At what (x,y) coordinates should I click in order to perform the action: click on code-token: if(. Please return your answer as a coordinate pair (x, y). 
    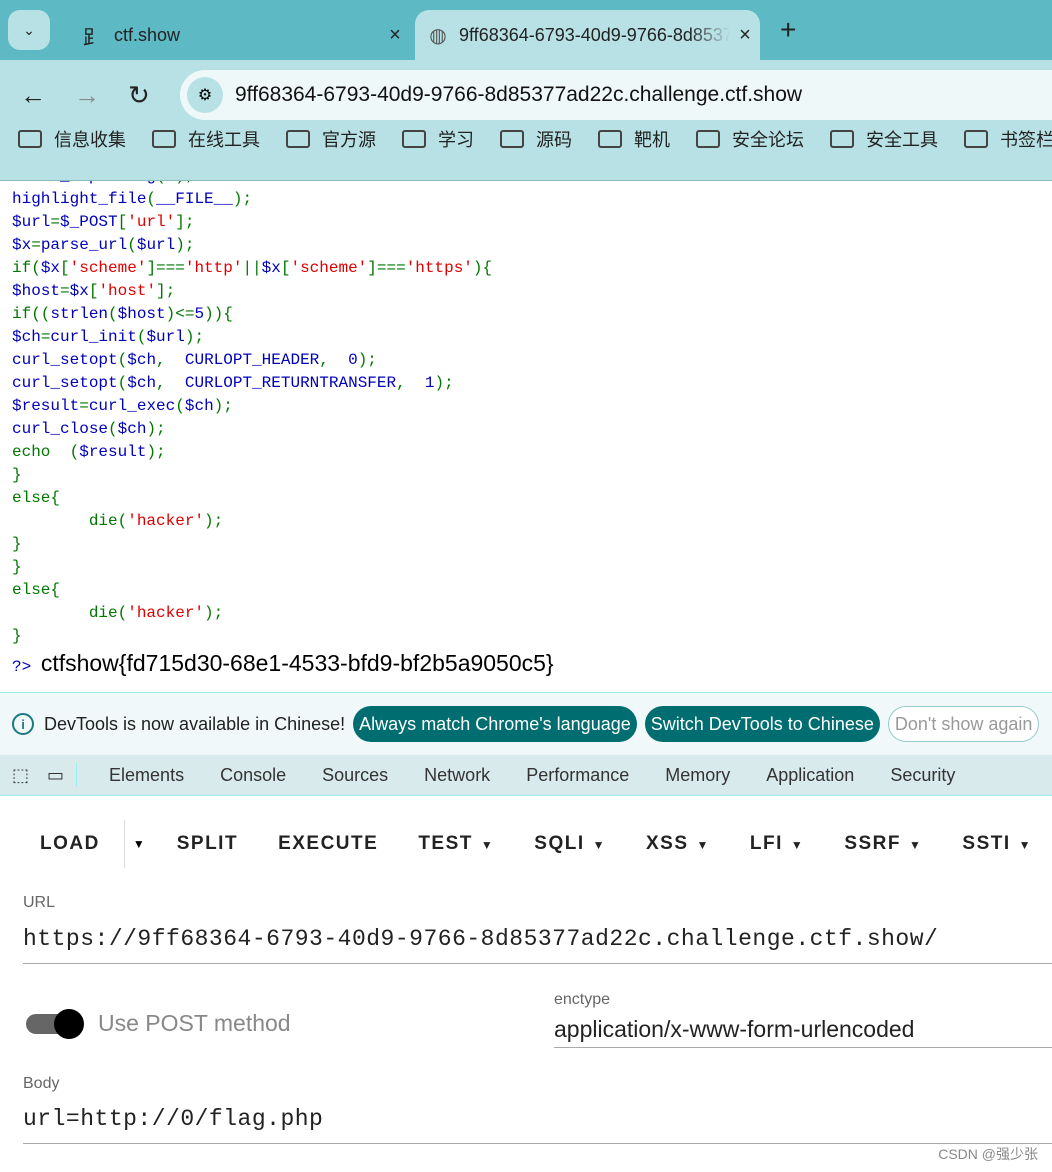
    Looking at the image, I should click on (26, 268).